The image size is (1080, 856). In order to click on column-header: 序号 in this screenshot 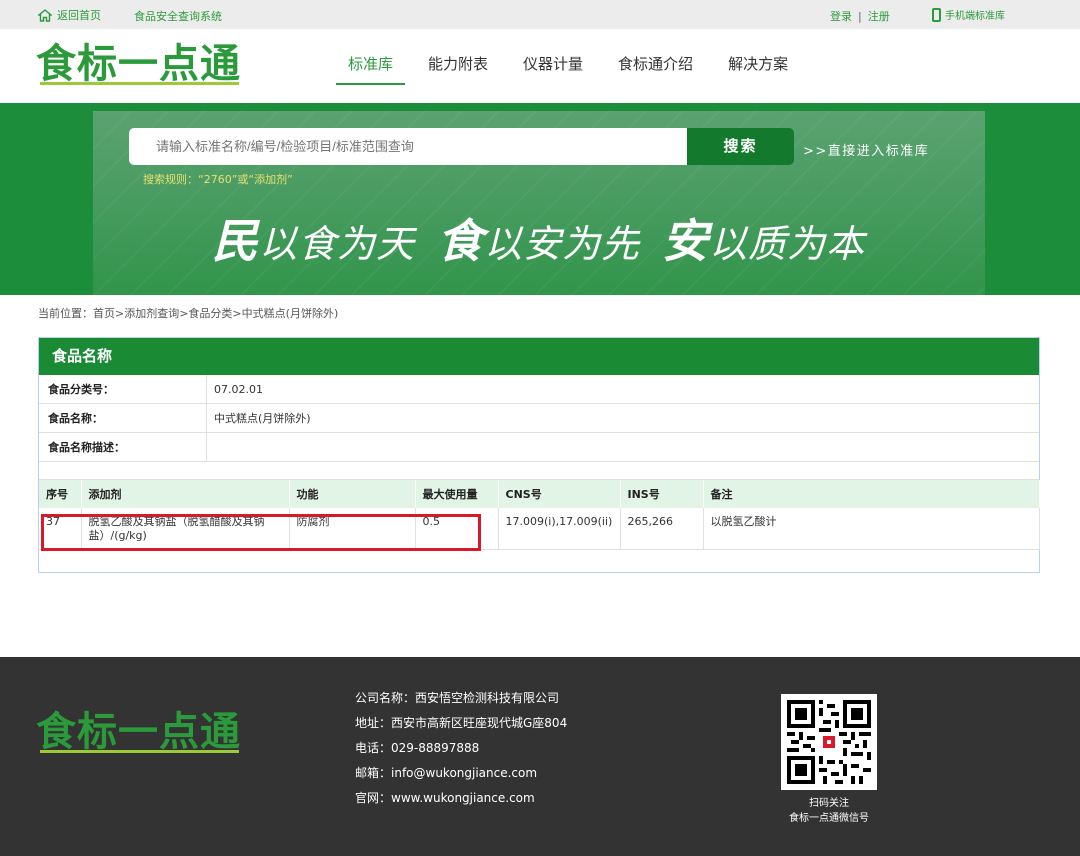, I will do `click(60, 494)`.